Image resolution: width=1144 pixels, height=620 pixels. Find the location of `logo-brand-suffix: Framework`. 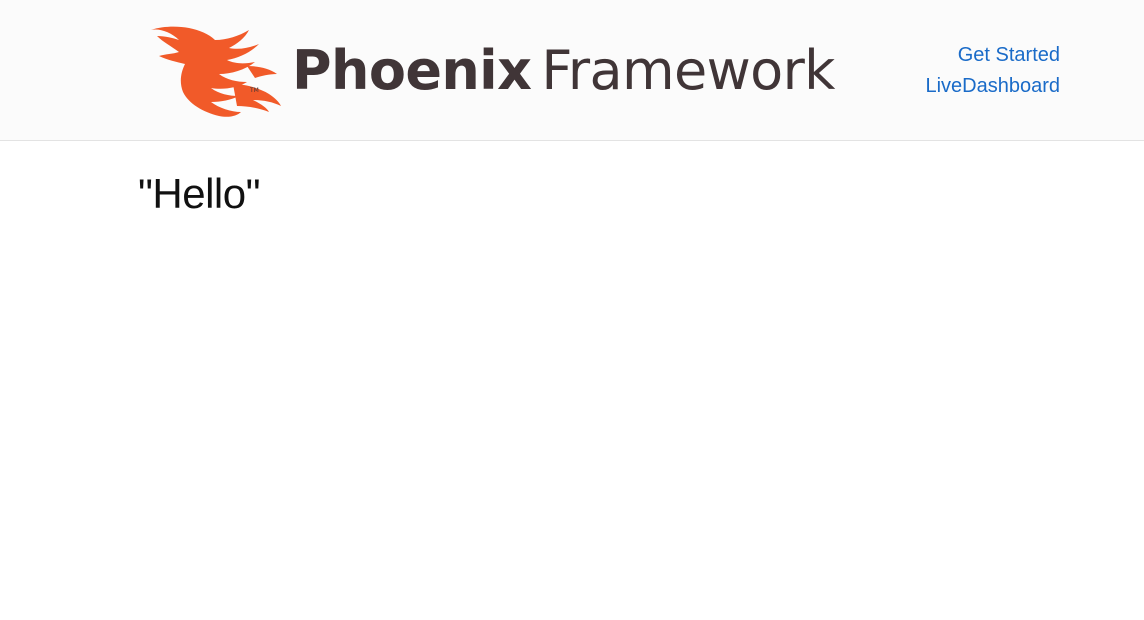

logo-brand-suffix: Framework is located at coordinates (688, 70).